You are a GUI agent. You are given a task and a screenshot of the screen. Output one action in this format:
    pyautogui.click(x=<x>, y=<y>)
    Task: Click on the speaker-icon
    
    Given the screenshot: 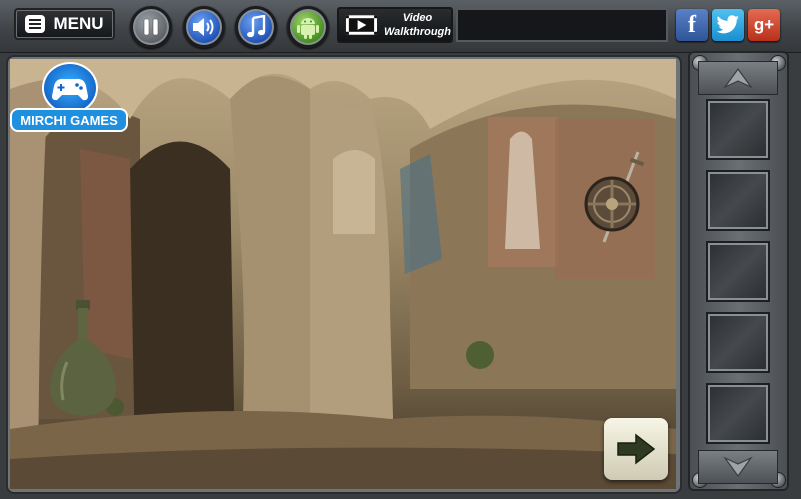 What is the action you would take?
    pyautogui.click(x=203, y=27)
    